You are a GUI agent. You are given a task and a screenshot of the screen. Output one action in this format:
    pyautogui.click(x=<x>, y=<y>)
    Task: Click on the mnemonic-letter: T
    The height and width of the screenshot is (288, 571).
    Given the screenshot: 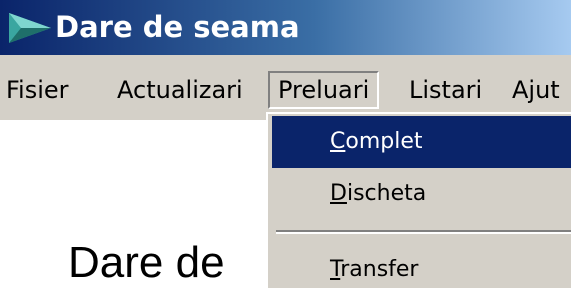 What is the action you would take?
    pyautogui.click(x=335, y=269)
    